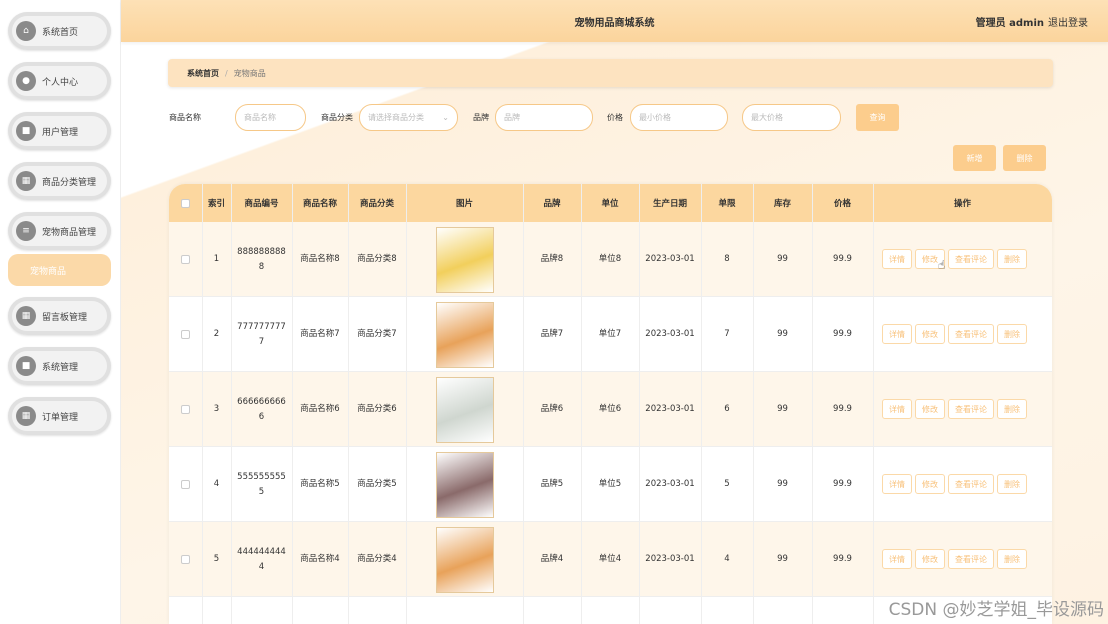 The image size is (1108, 624). I want to click on cell-limit: 8, so click(727, 259).